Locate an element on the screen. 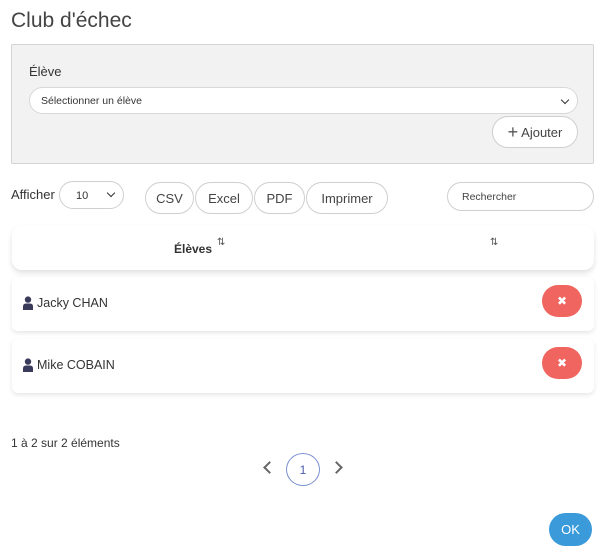 The width and height of the screenshot is (602, 553). plus-icon: + is located at coordinates (513, 131).